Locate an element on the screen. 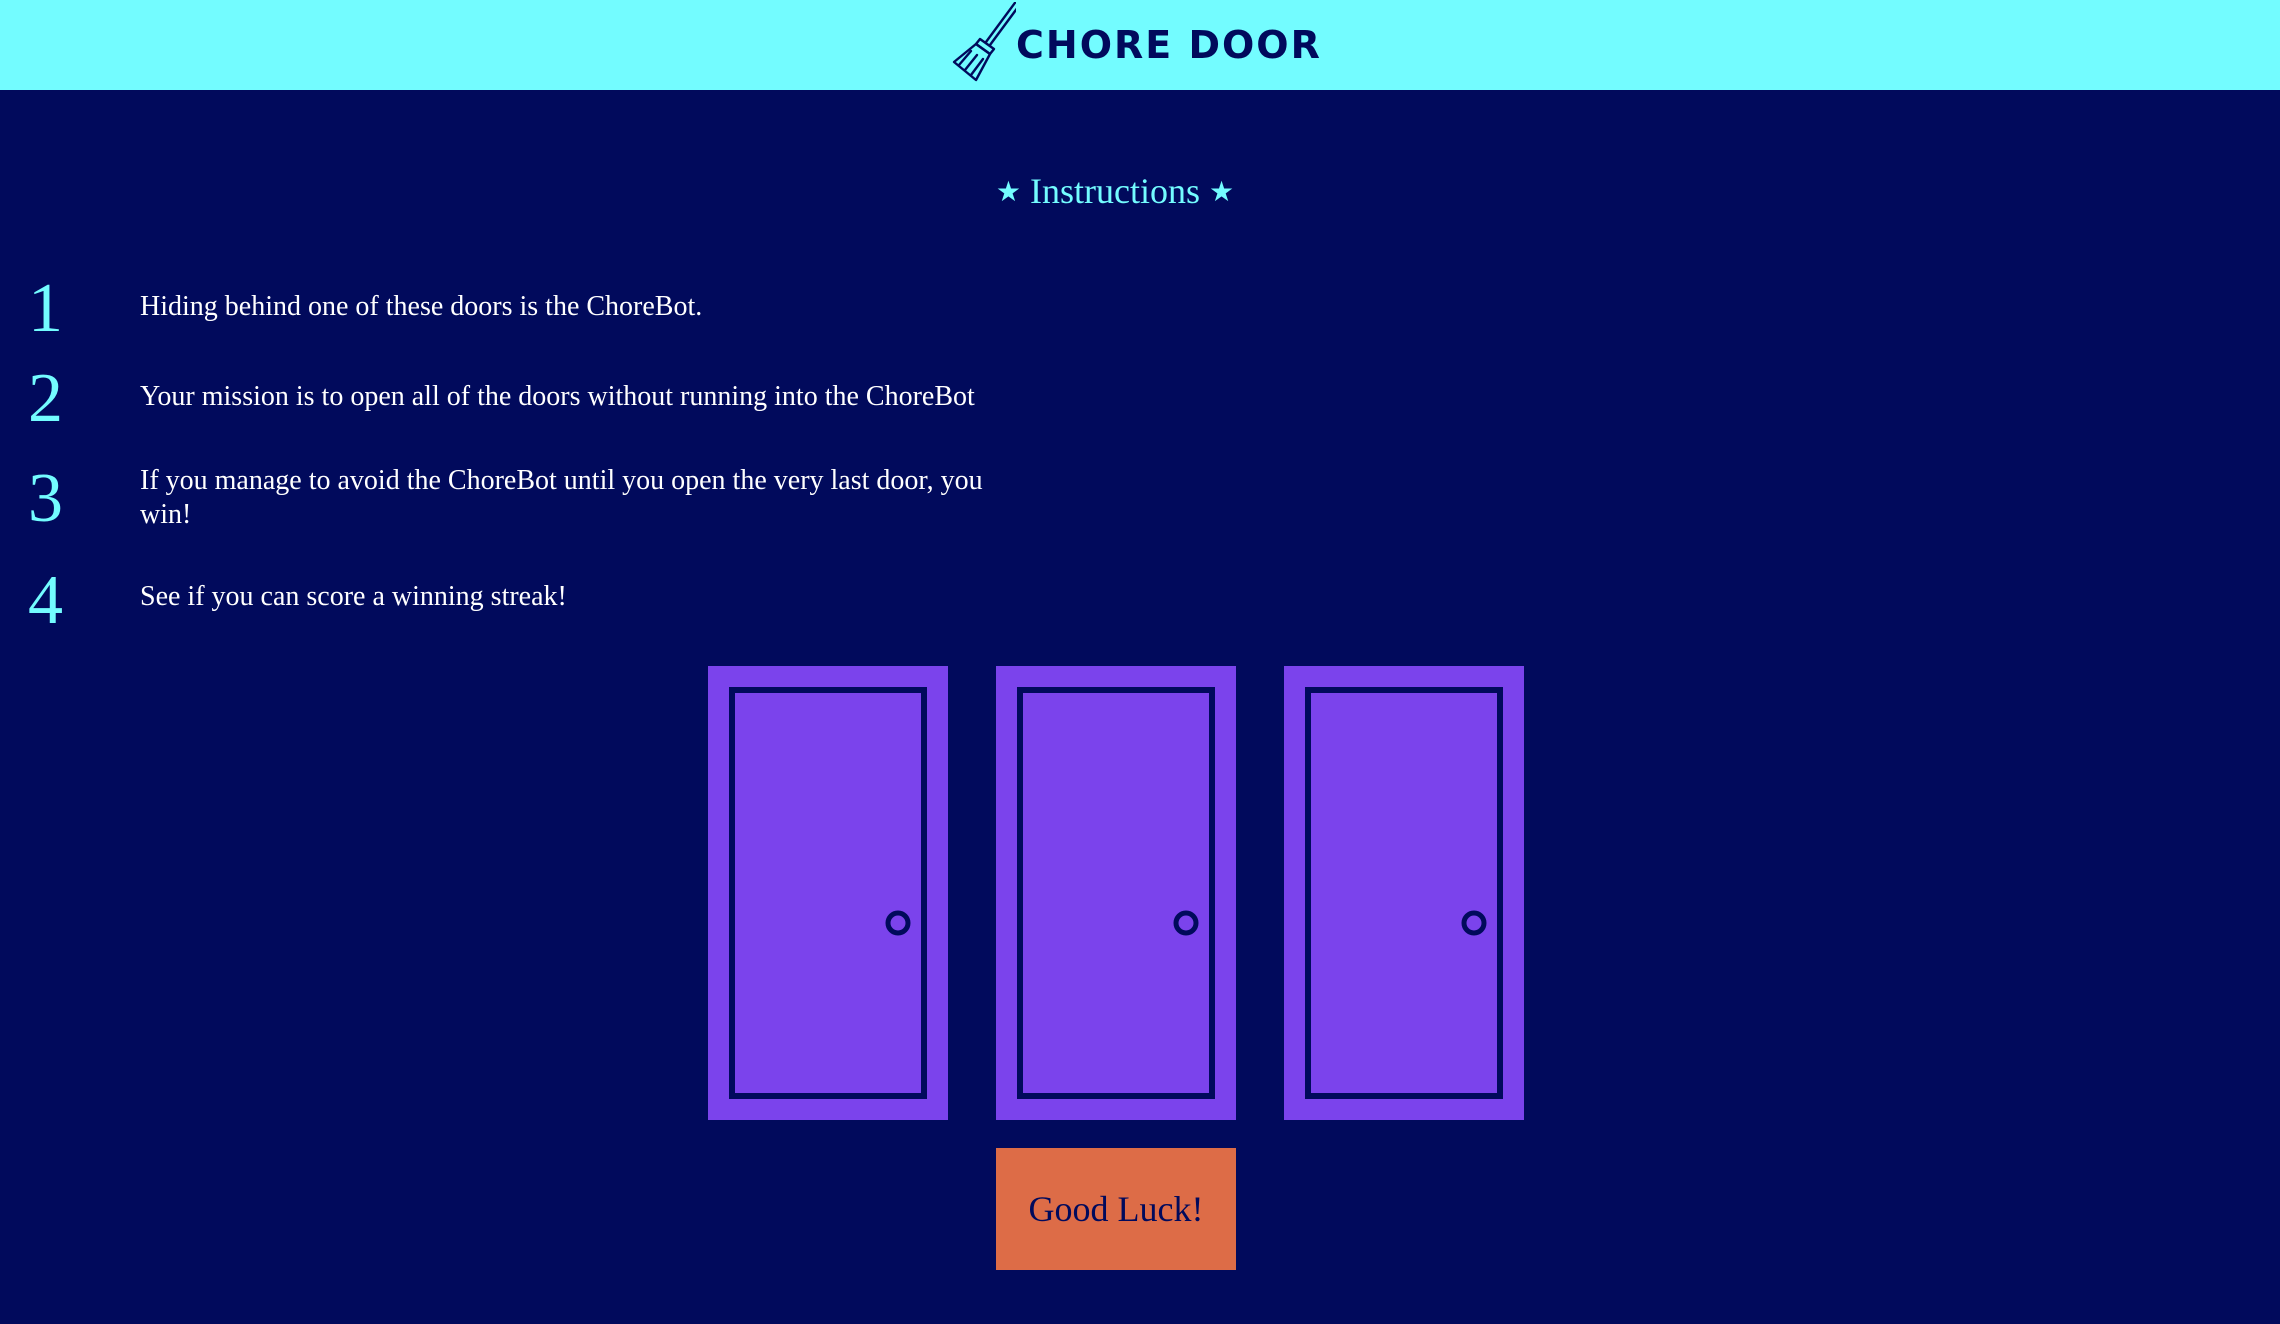 This screenshot has width=2280, height=1324. instructions-heading-text: Instructions is located at coordinates (1115, 191).